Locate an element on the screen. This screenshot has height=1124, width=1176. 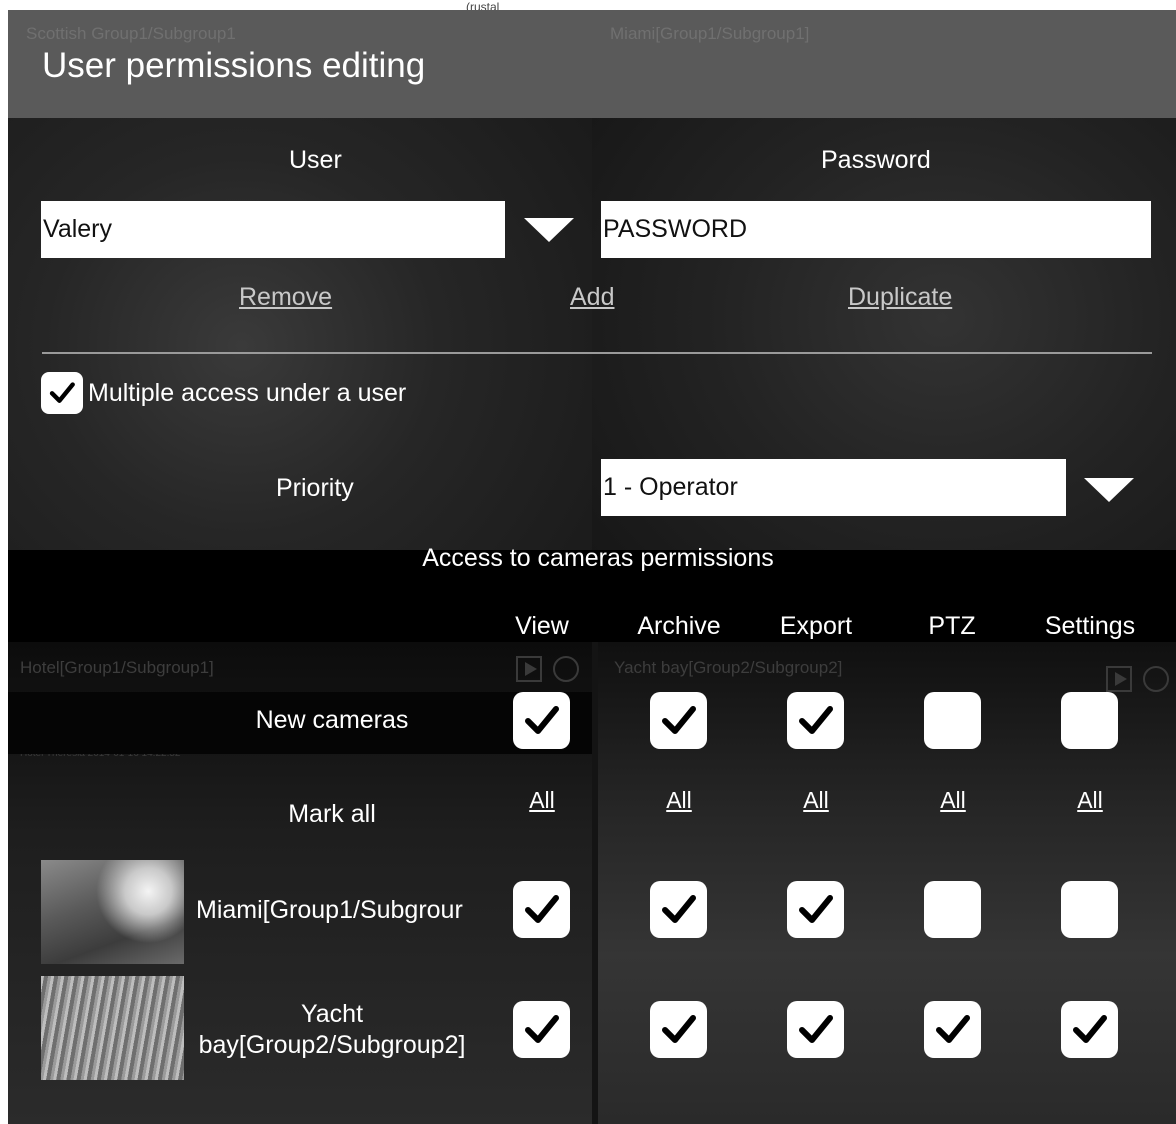
dialog-title: User permissions editing is located at coordinates (234, 65).